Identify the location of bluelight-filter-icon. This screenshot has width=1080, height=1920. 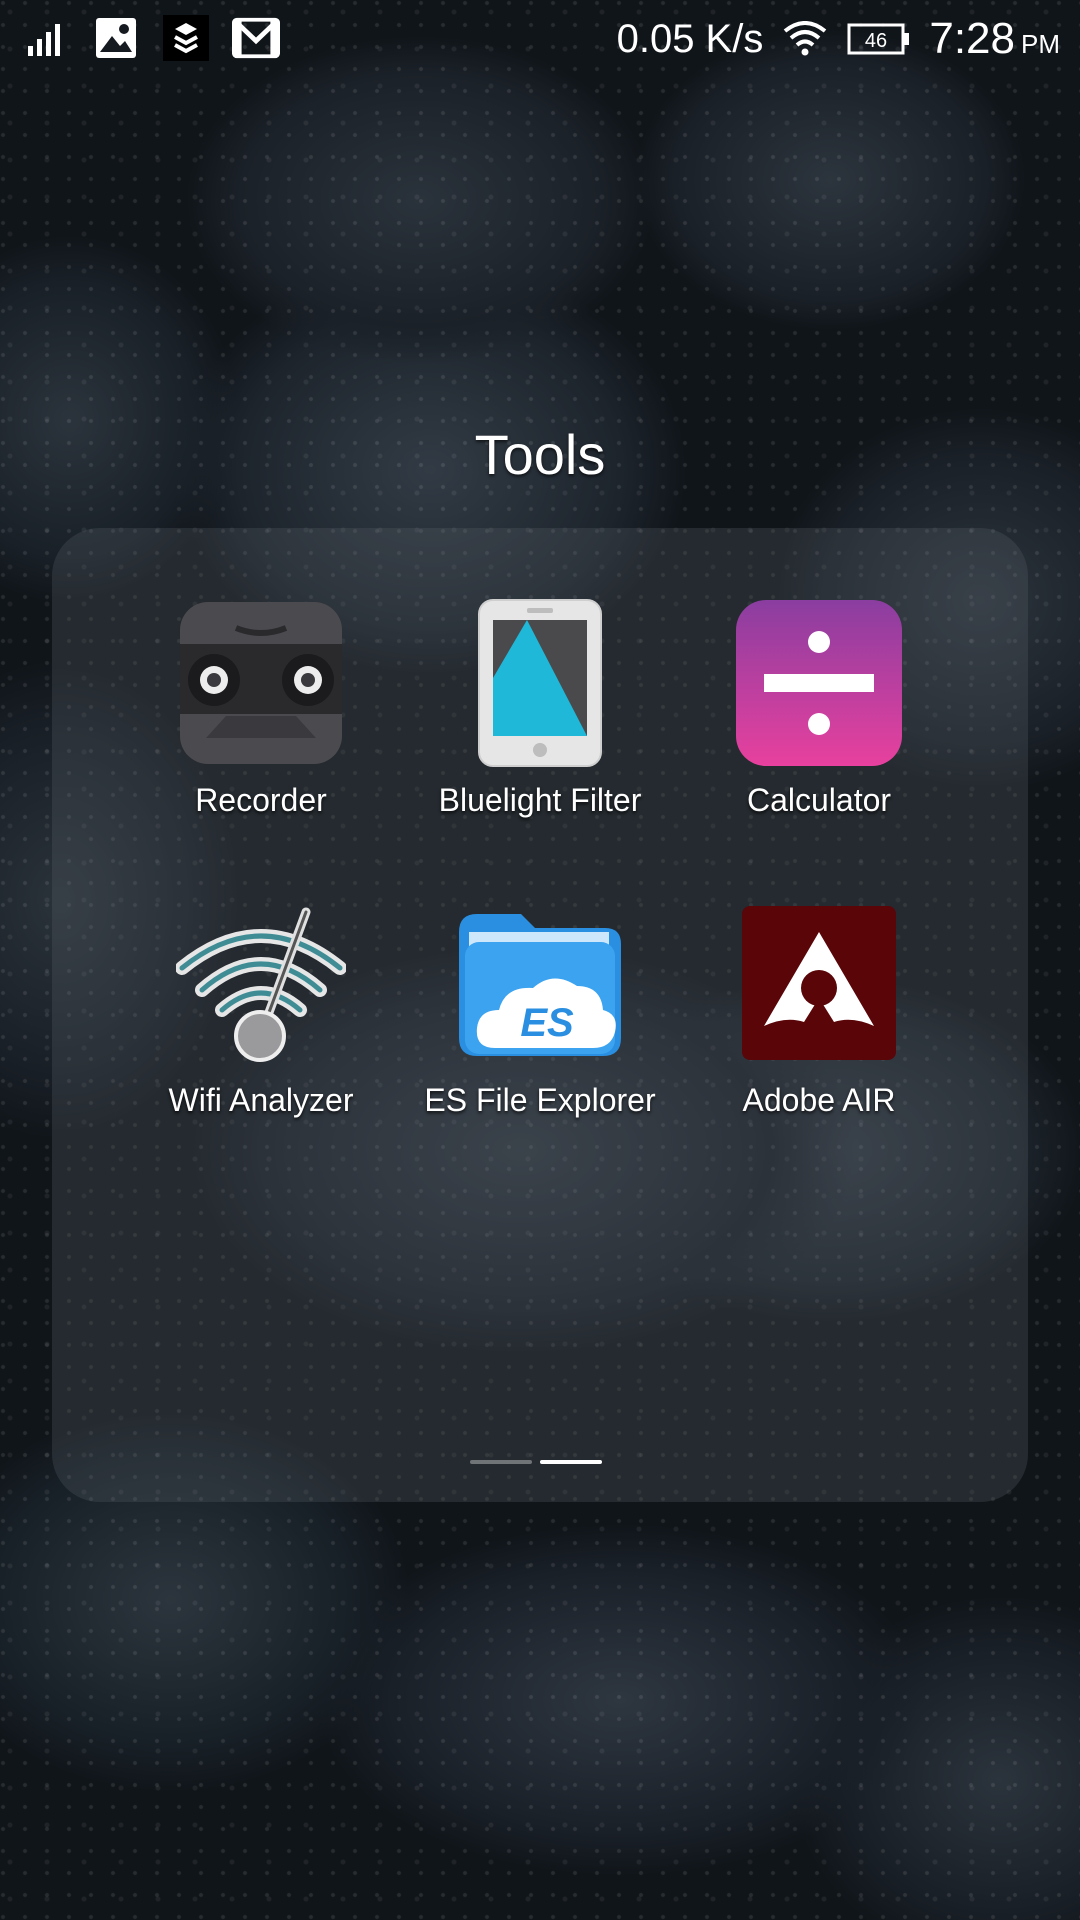
(540, 683).